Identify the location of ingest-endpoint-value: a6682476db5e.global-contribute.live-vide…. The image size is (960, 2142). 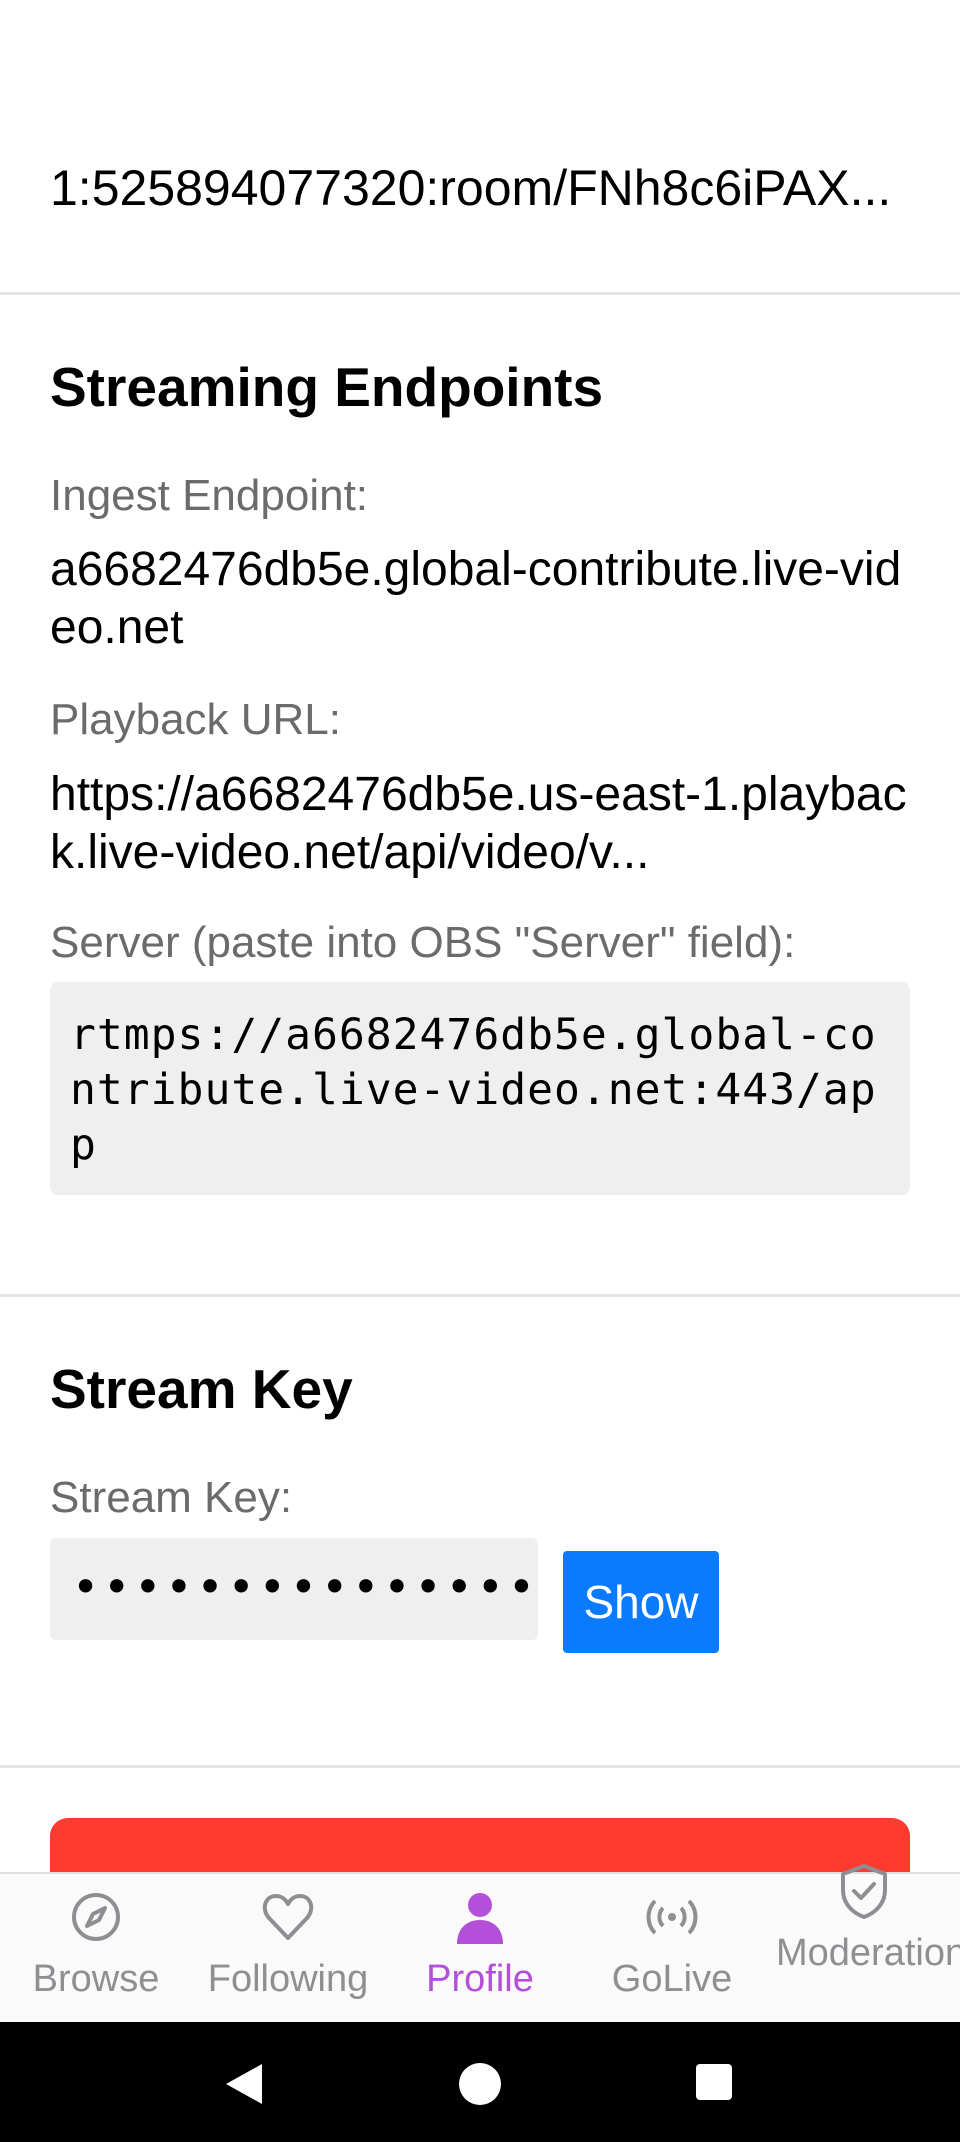
(476, 598).